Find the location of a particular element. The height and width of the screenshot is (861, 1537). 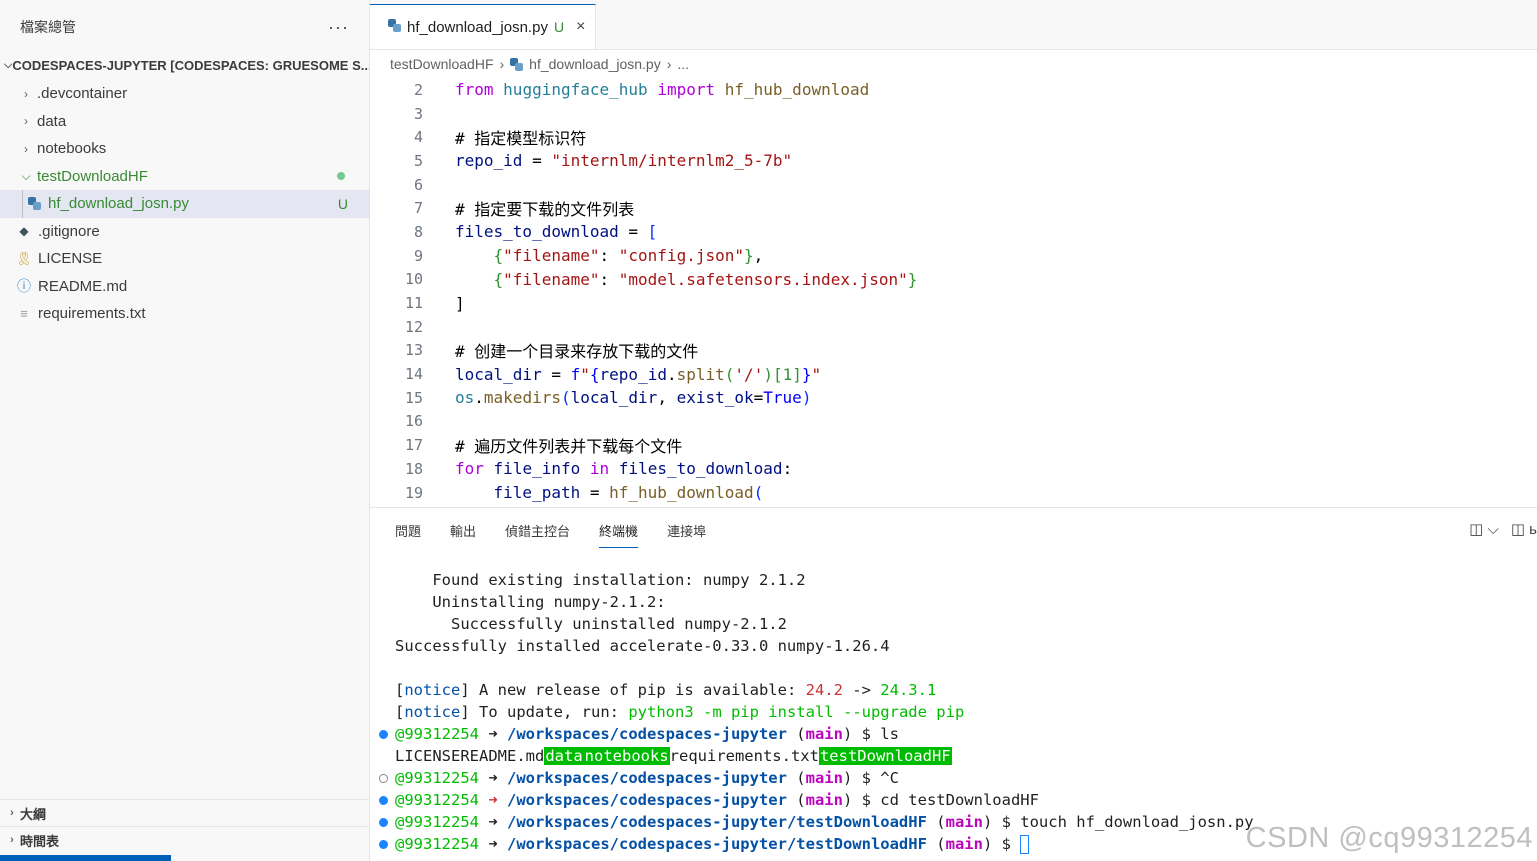

line-number: 14 is located at coordinates (413, 374).